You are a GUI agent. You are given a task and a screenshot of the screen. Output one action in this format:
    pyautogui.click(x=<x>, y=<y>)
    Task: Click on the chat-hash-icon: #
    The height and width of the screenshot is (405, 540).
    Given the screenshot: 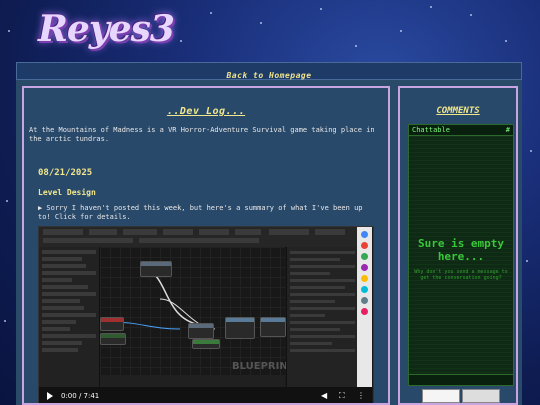 What is the action you would take?
    pyautogui.click(x=508, y=130)
    